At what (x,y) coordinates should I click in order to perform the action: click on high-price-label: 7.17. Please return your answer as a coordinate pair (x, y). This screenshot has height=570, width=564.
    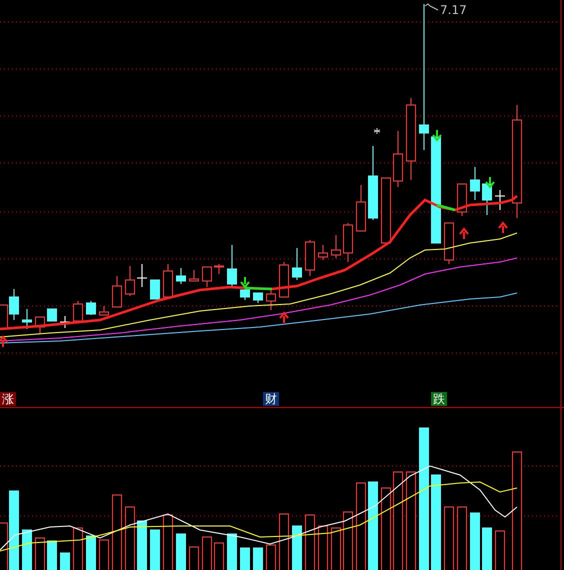
    Looking at the image, I should click on (453, 10).